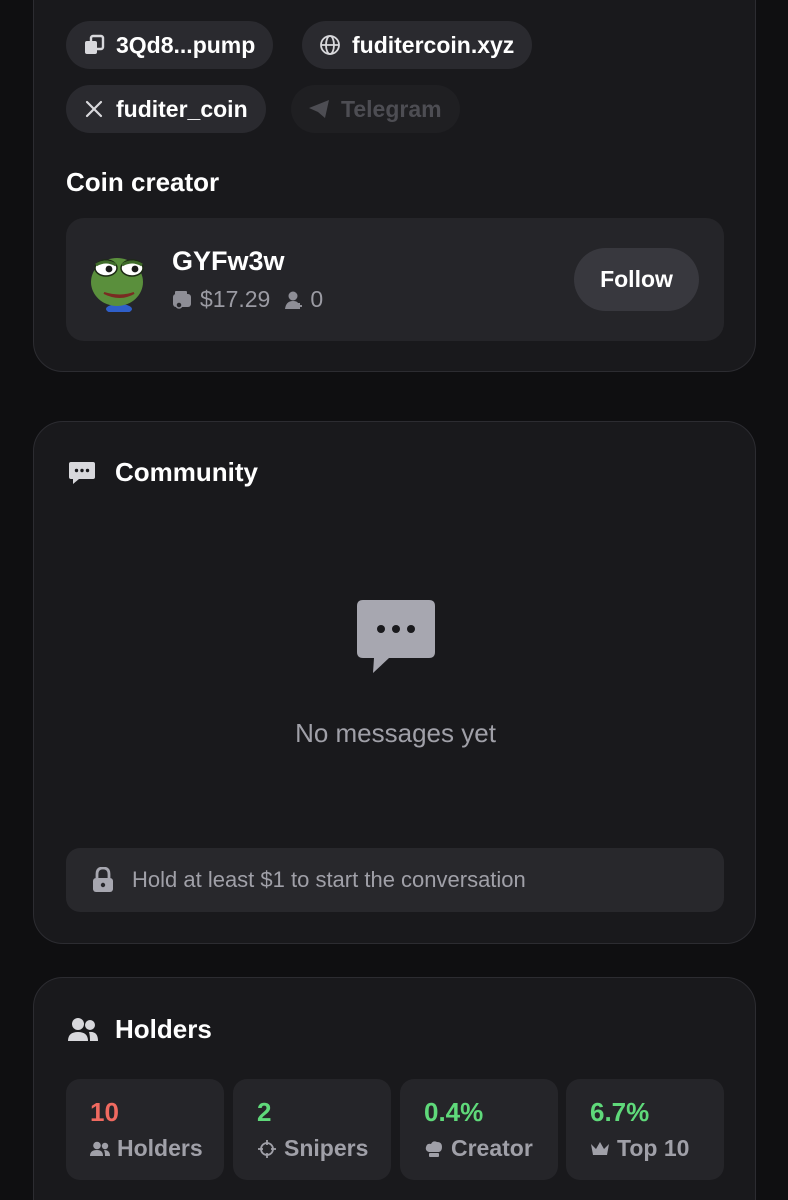 The image size is (788, 1200). Describe the element at coordinates (620, 1112) in the screenshot. I see `stat-top10-value: 6.7%` at that location.